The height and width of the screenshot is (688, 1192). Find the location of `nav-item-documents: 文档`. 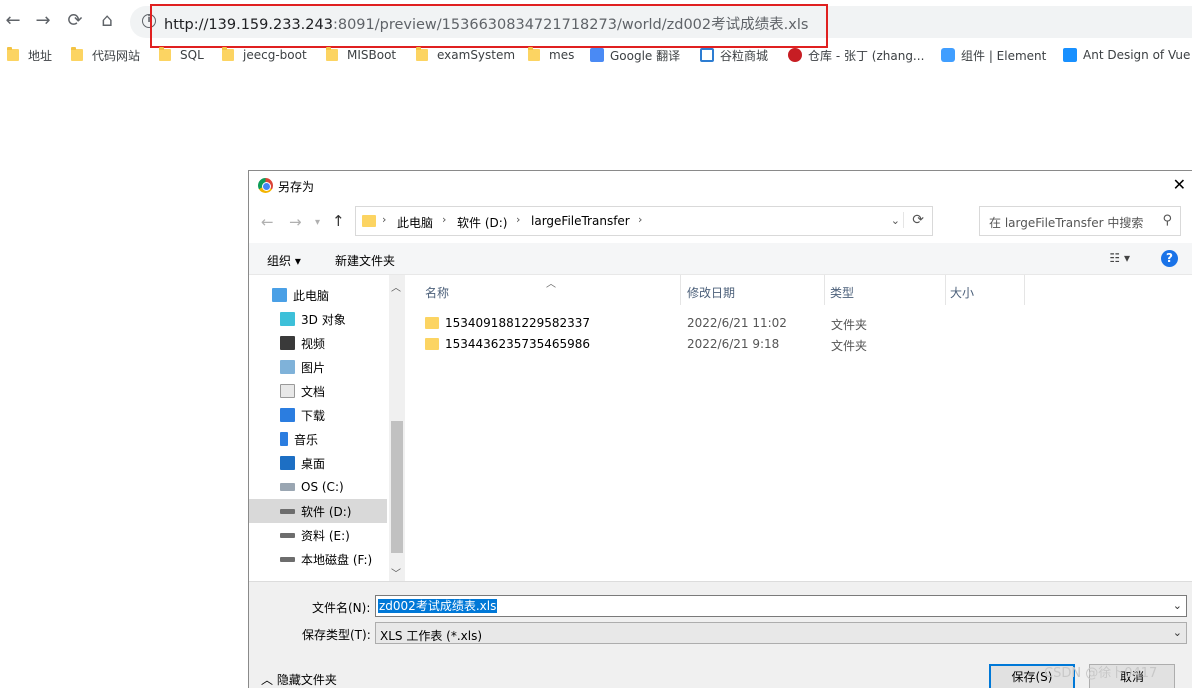

nav-item-documents: 文档 is located at coordinates (318, 391).